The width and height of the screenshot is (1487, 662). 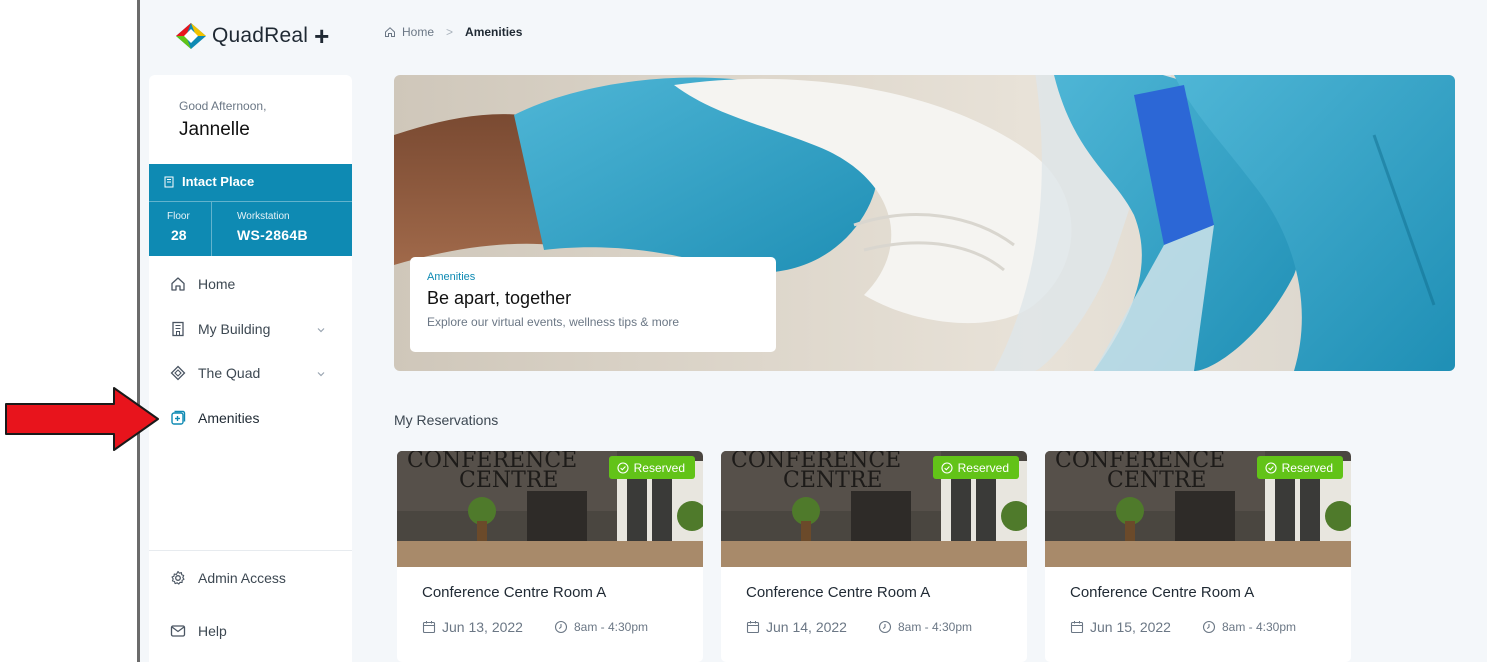 I want to click on nav-item-my-building: My Building, so click(x=250, y=329).